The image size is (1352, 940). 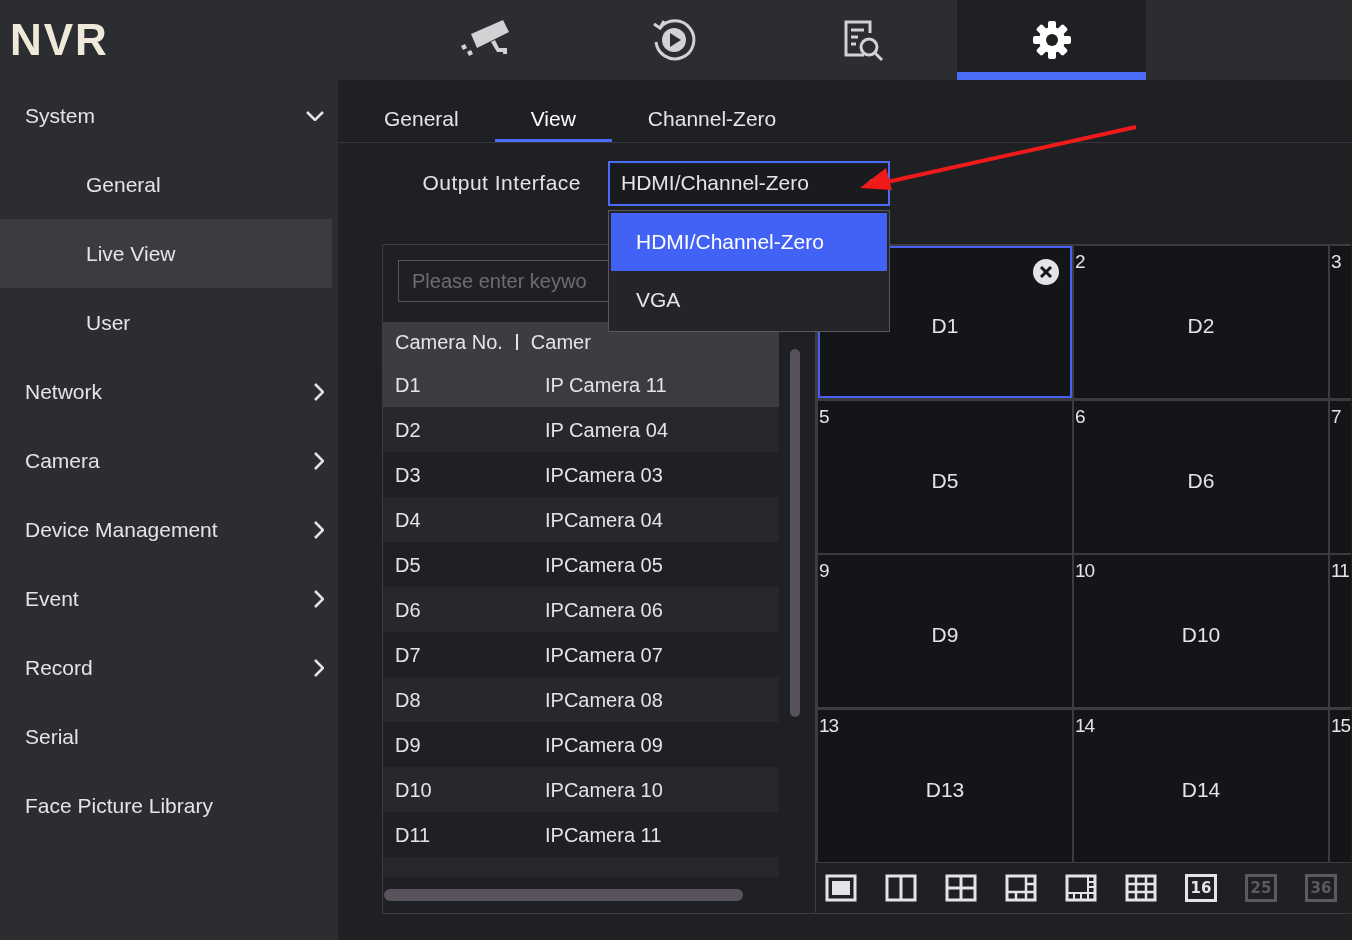 What do you see at coordinates (604, 700) in the screenshot?
I see `table-cell-text: IPCamera 08` at bounding box center [604, 700].